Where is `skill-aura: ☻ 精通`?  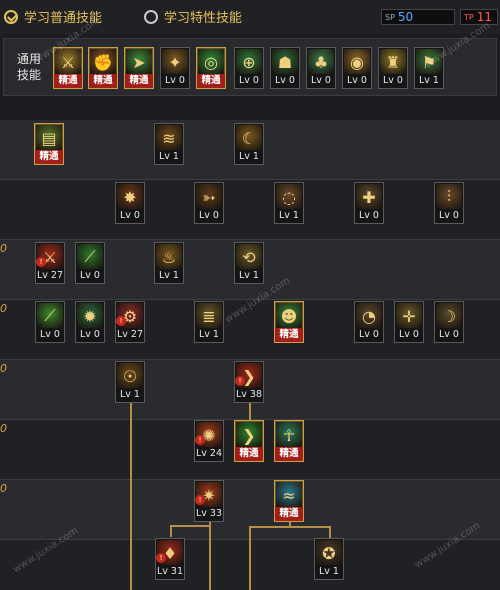
skill-aura: ☻ 精通 is located at coordinates (289, 322).